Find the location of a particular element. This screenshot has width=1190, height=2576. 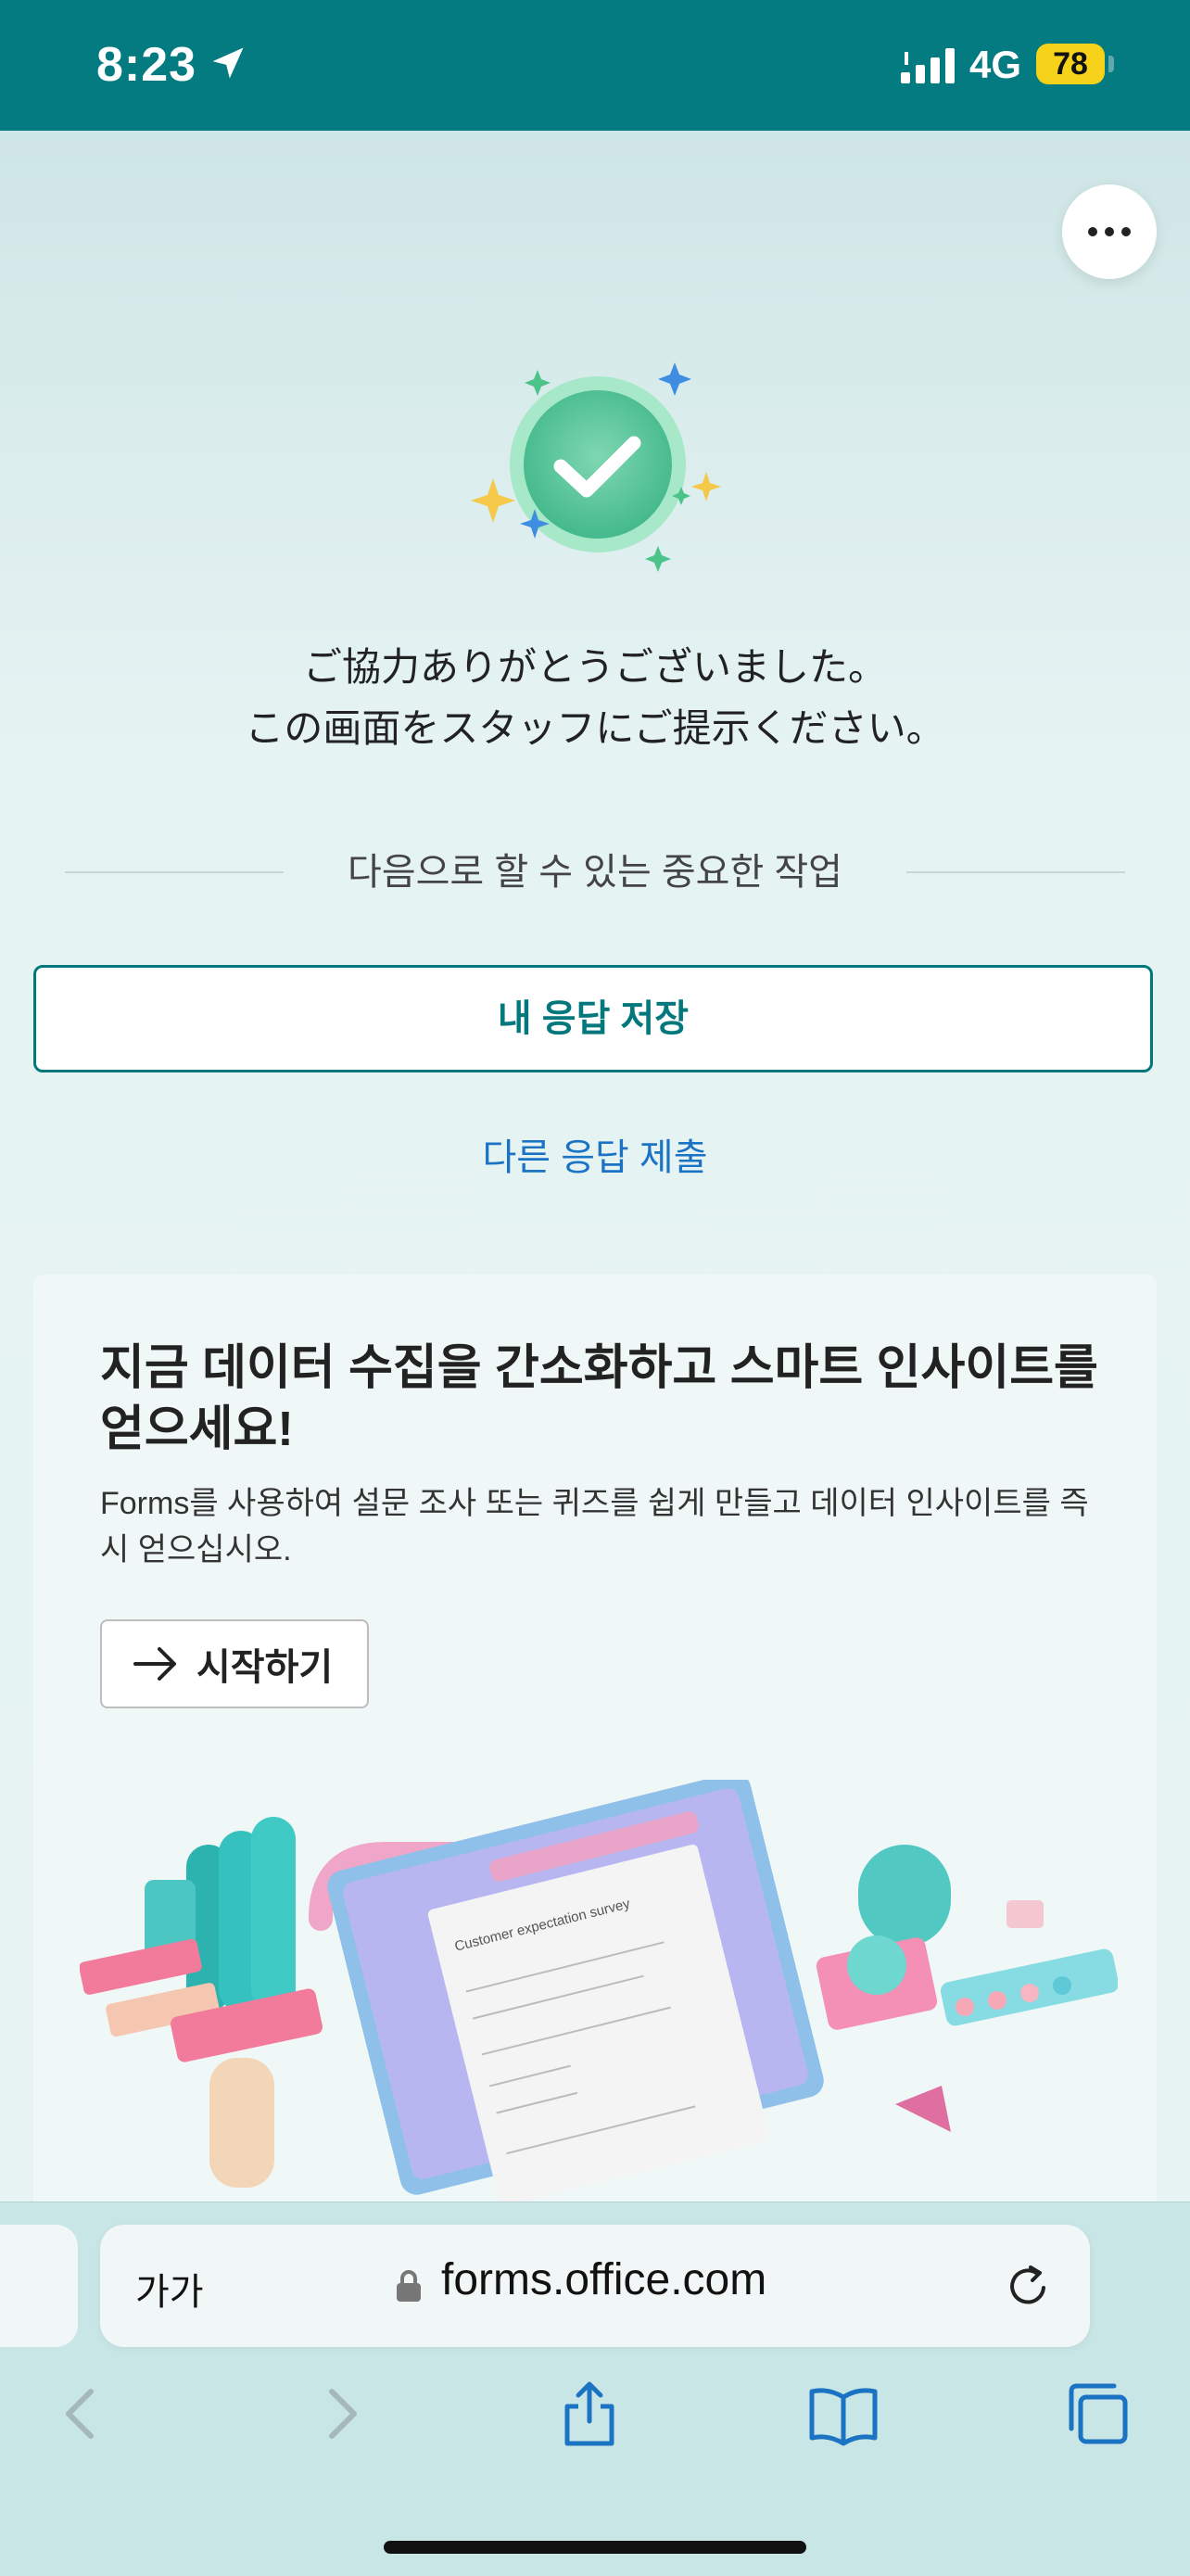

signal-icon is located at coordinates (928, 65).